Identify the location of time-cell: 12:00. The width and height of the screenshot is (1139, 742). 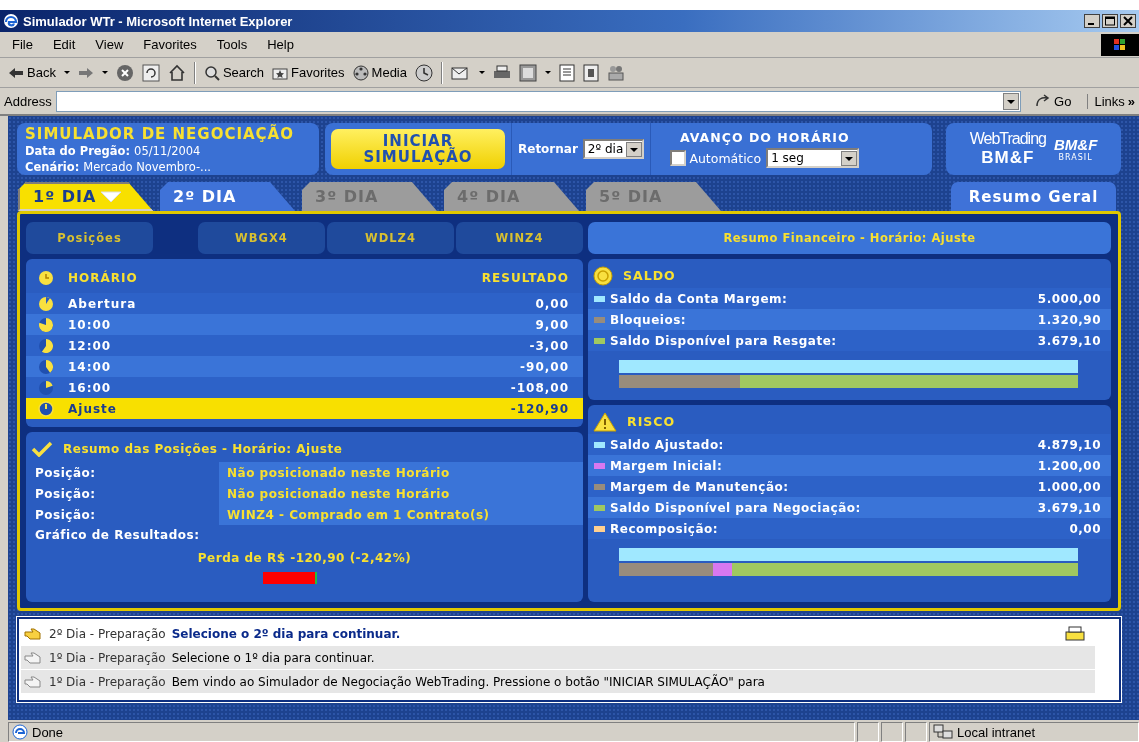
(90, 345).